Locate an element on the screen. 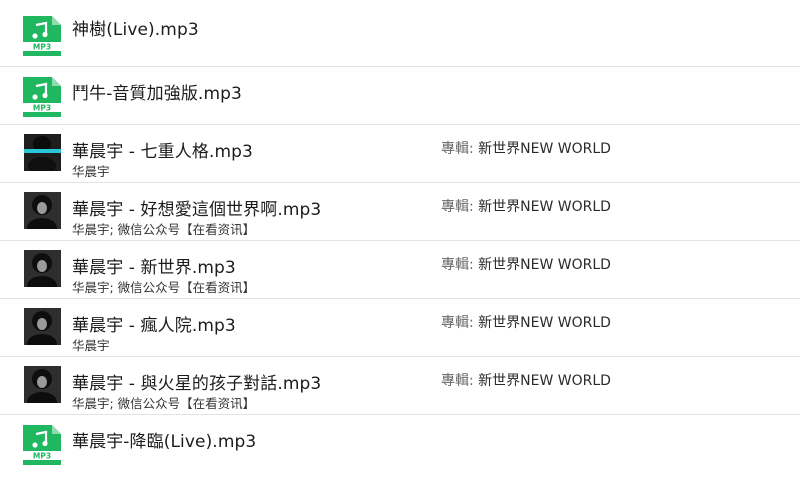 The image size is (800, 500). file-row: MP3 鬥牛-音質加強版.mp3 is located at coordinates (400, 96).